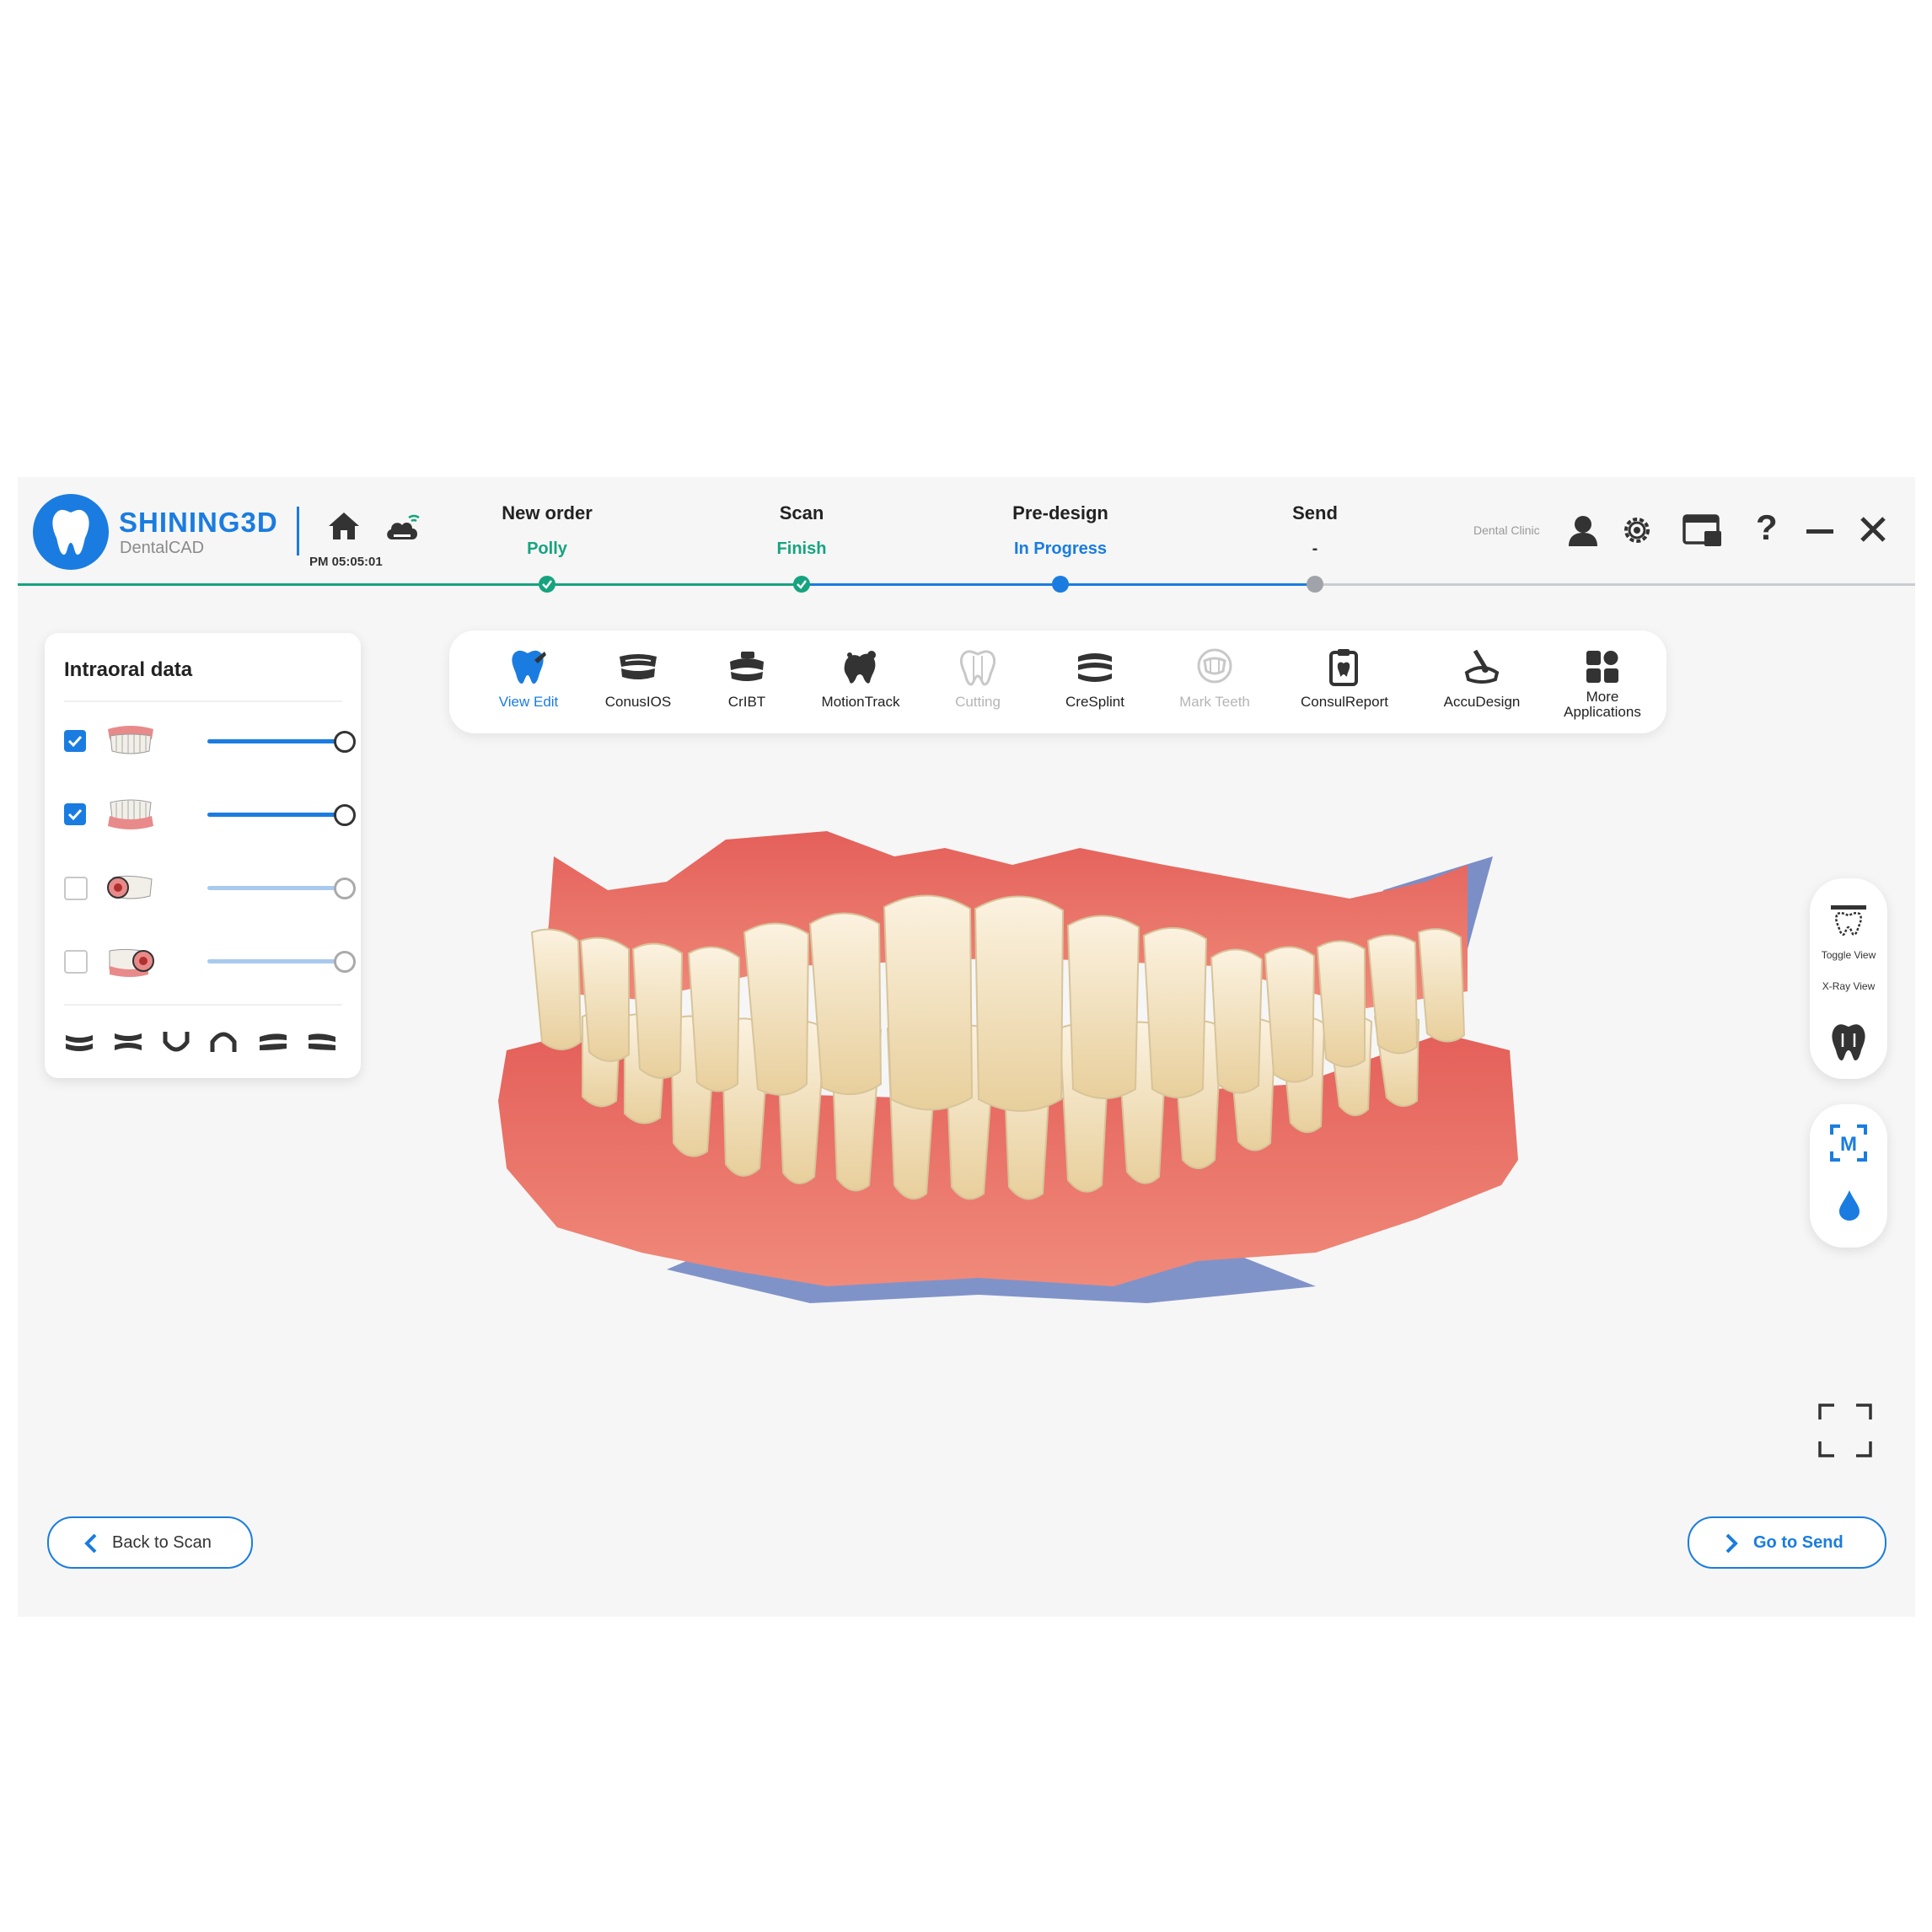  I want to click on user-icon, so click(1583, 531).